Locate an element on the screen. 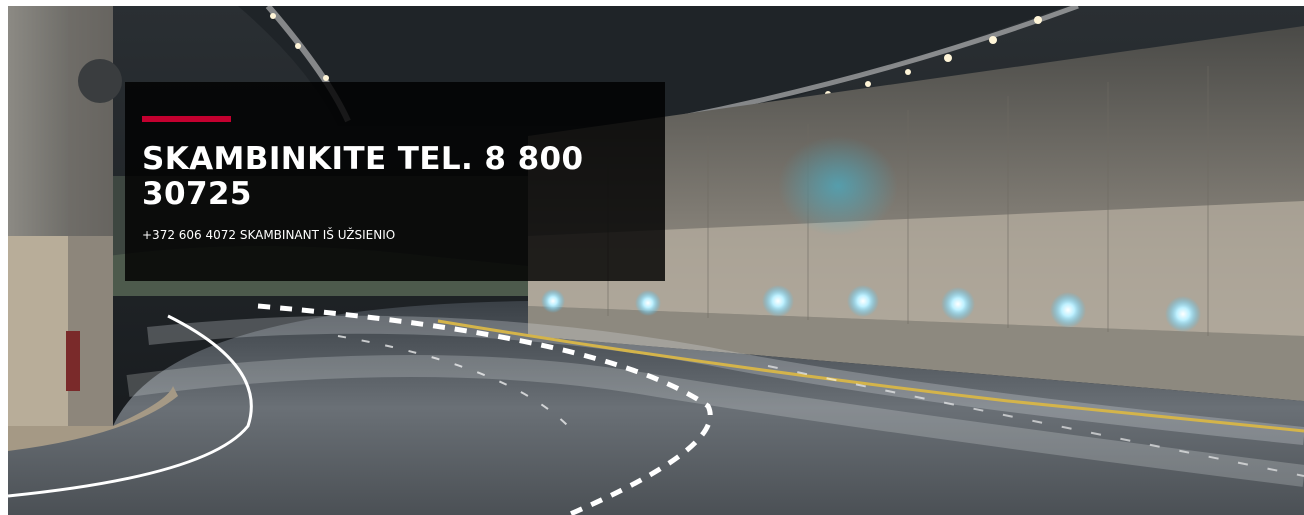 This screenshot has height=515, width=1304. international-phone-text: +372 606 4072 SKAMBINANT IŠ UŽSIENIO is located at coordinates (269, 235).